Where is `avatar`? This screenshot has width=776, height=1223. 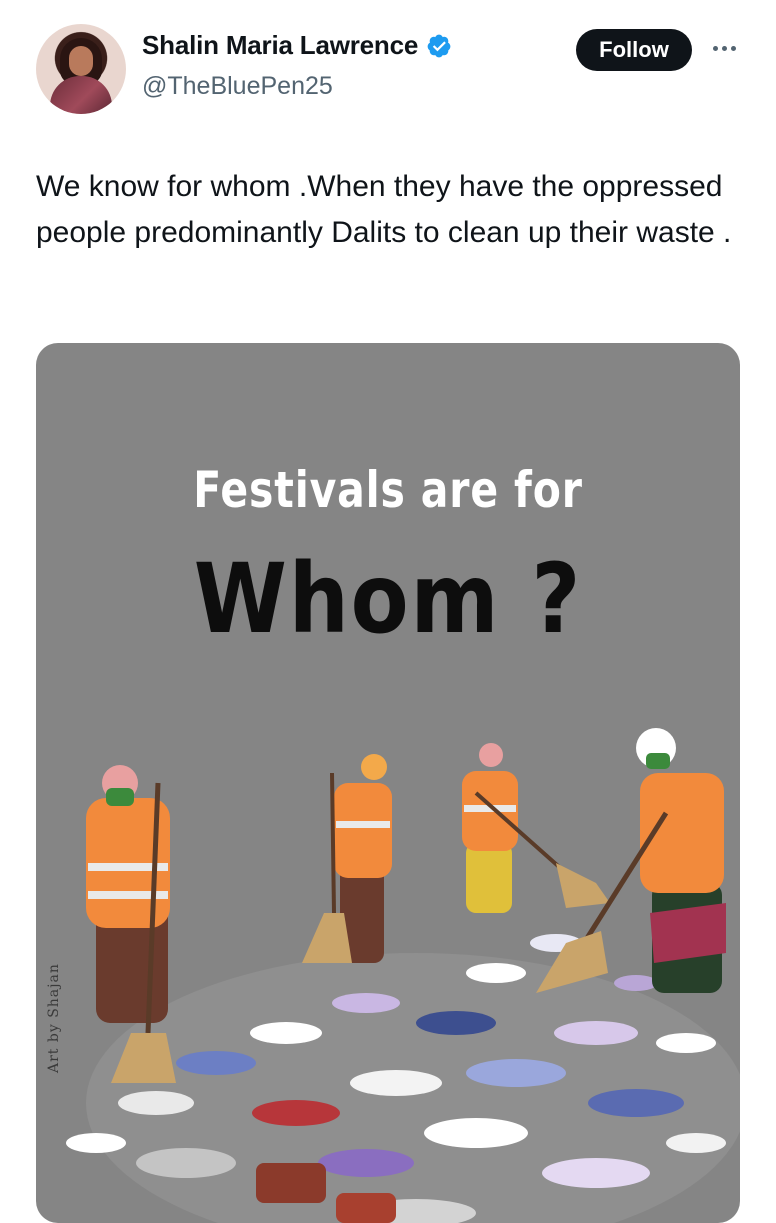 avatar is located at coordinates (81, 69).